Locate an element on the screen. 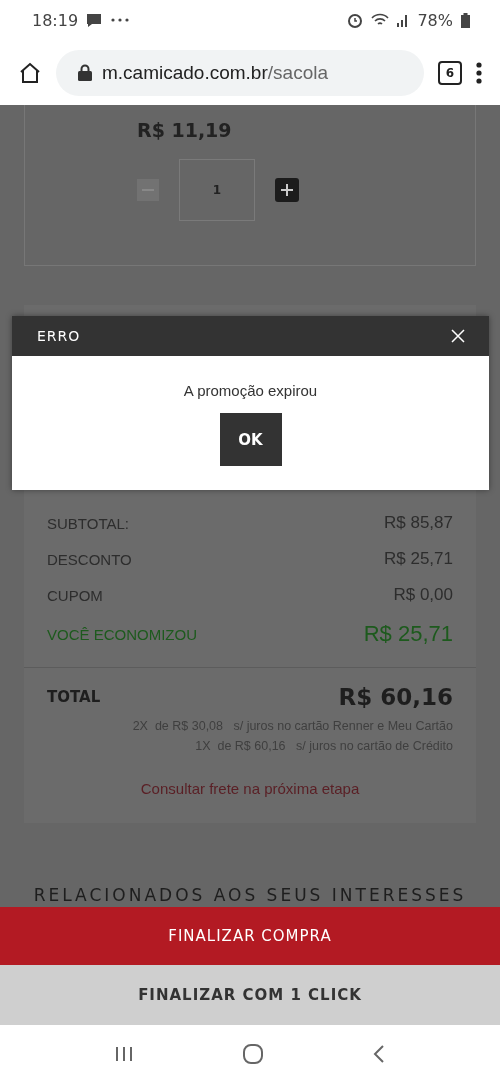  signal-icon is located at coordinates (403, 20).